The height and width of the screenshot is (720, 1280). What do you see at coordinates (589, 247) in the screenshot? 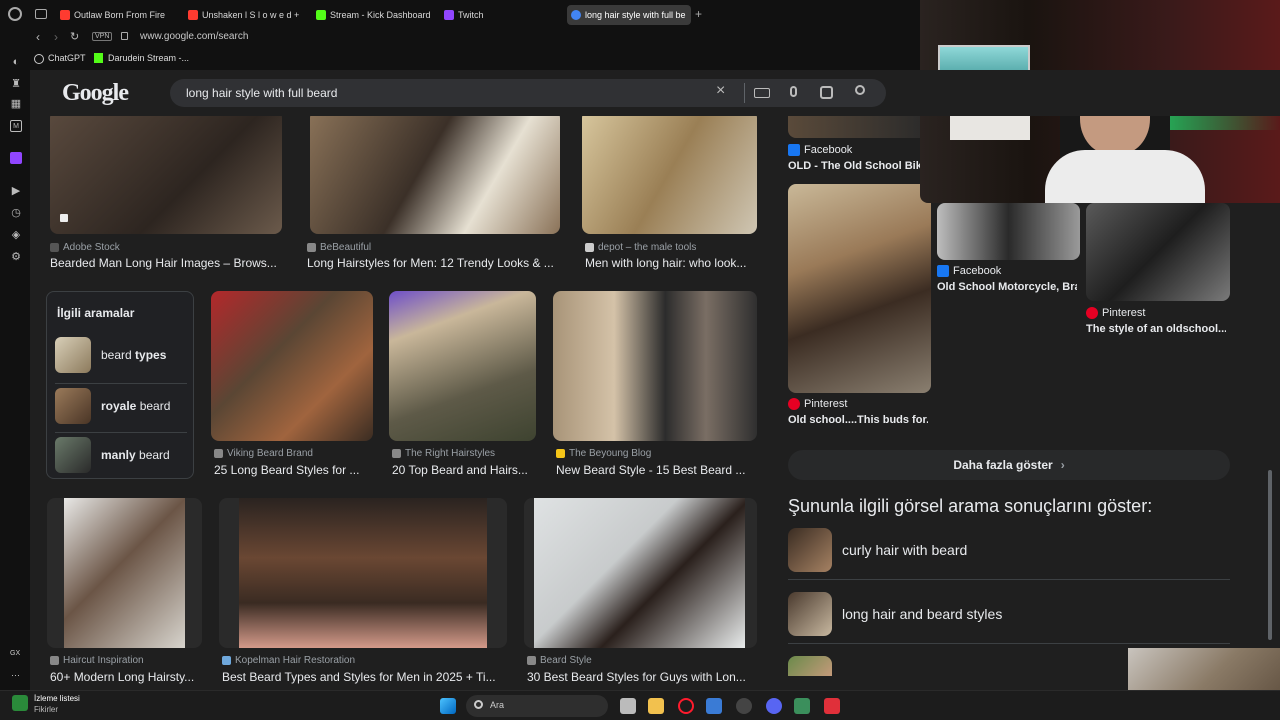
I see `depot-icon` at bounding box center [589, 247].